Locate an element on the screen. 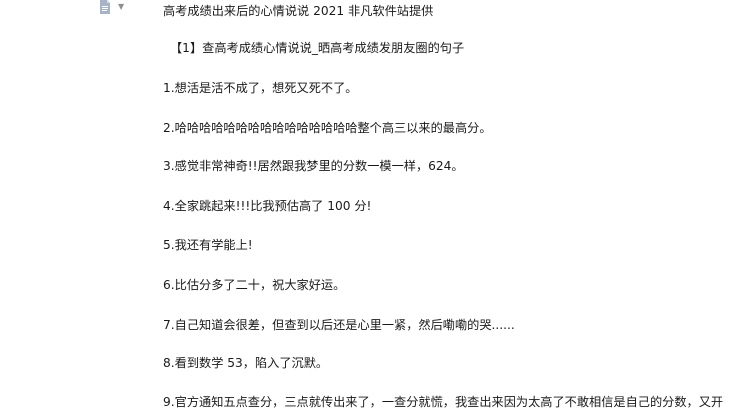  document-title: 高考成绩出来后的心情说说 2021 非凡软件站提供 is located at coordinates (298, 11).